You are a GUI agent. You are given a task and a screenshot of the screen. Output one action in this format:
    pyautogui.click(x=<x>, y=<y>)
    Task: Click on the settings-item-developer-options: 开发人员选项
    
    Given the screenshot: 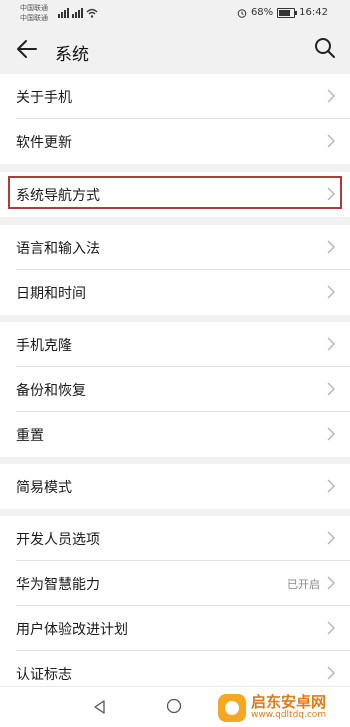 What is the action you would take?
    pyautogui.click(x=175, y=538)
    